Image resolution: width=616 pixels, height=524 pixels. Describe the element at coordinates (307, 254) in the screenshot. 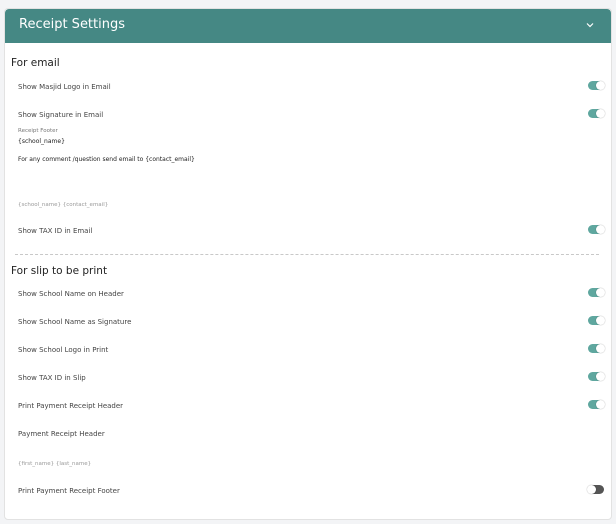

I see `section-divider` at that location.